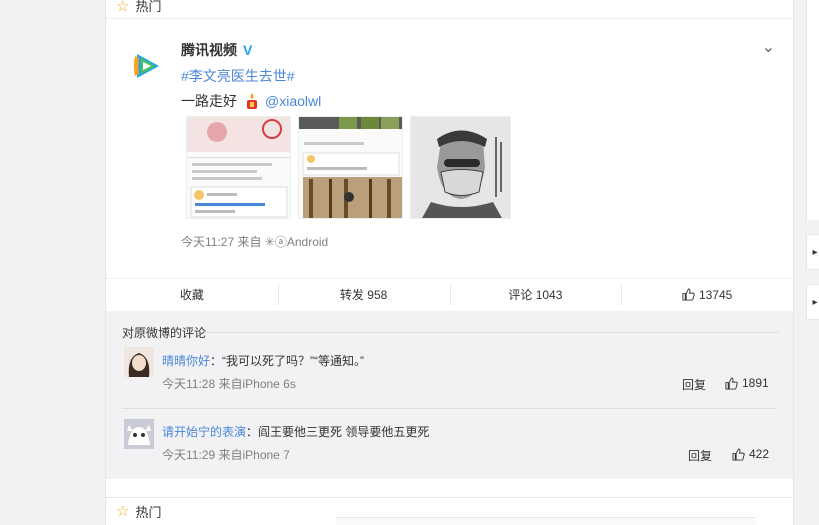  I want to click on repost-button: 转发 958, so click(363, 294).